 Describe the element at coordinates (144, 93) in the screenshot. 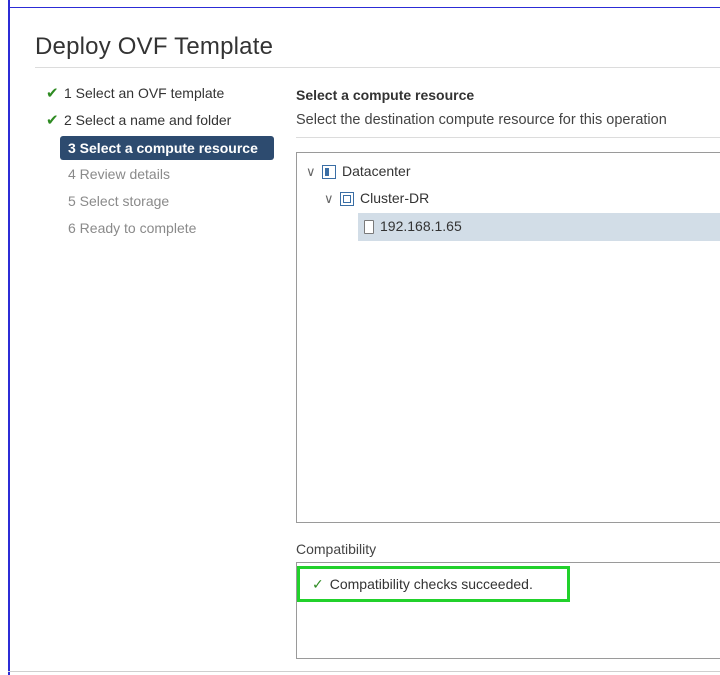

I see `step-1-label: 1 Select an OVF template` at that location.